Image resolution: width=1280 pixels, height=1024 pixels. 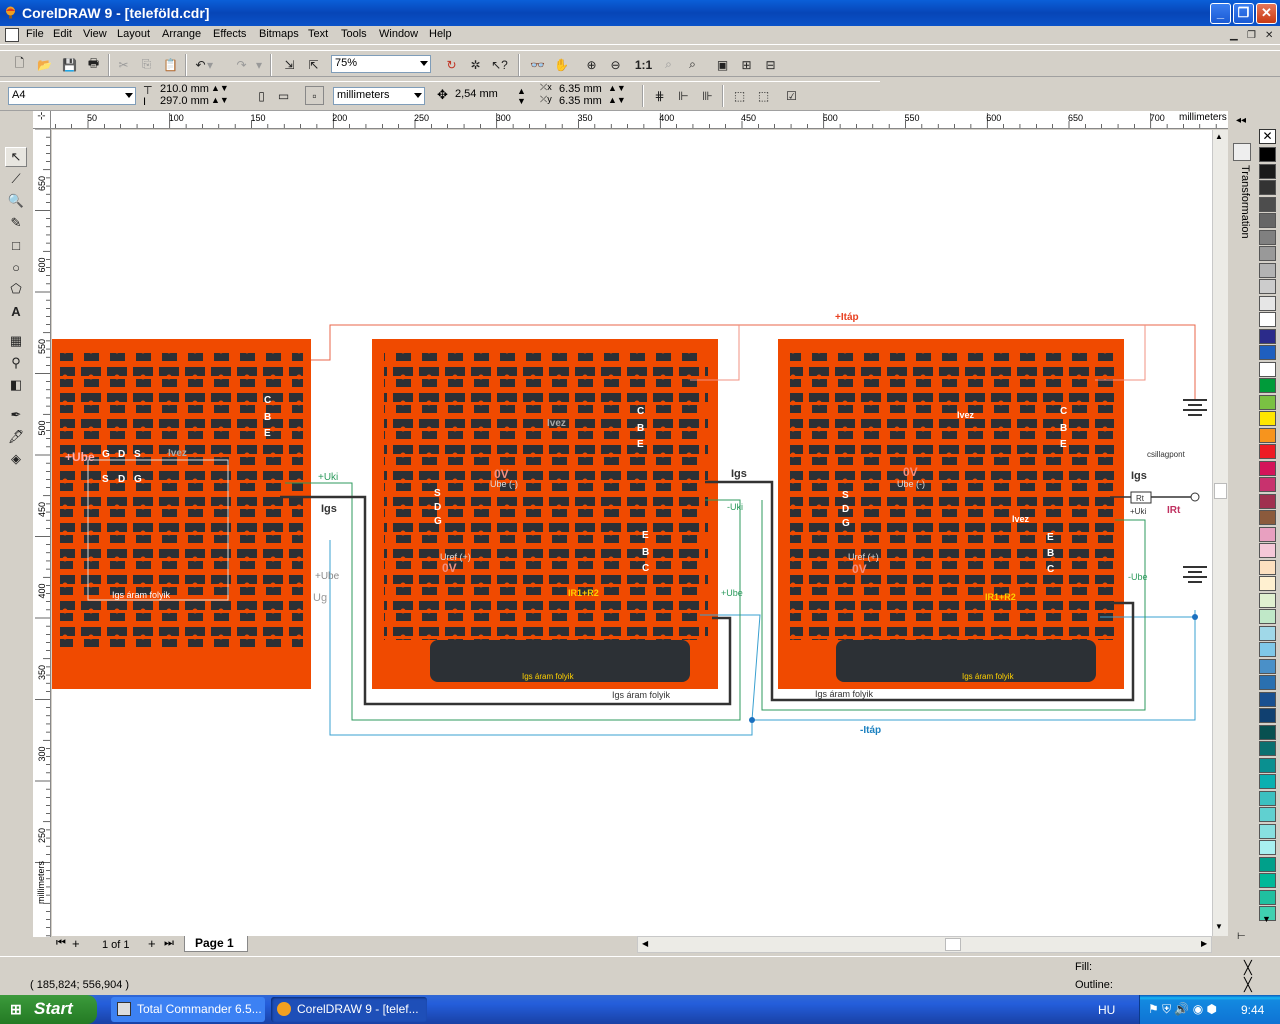 I want to click on zoom-width-icon: ⊞, so click(x=746, y=64).